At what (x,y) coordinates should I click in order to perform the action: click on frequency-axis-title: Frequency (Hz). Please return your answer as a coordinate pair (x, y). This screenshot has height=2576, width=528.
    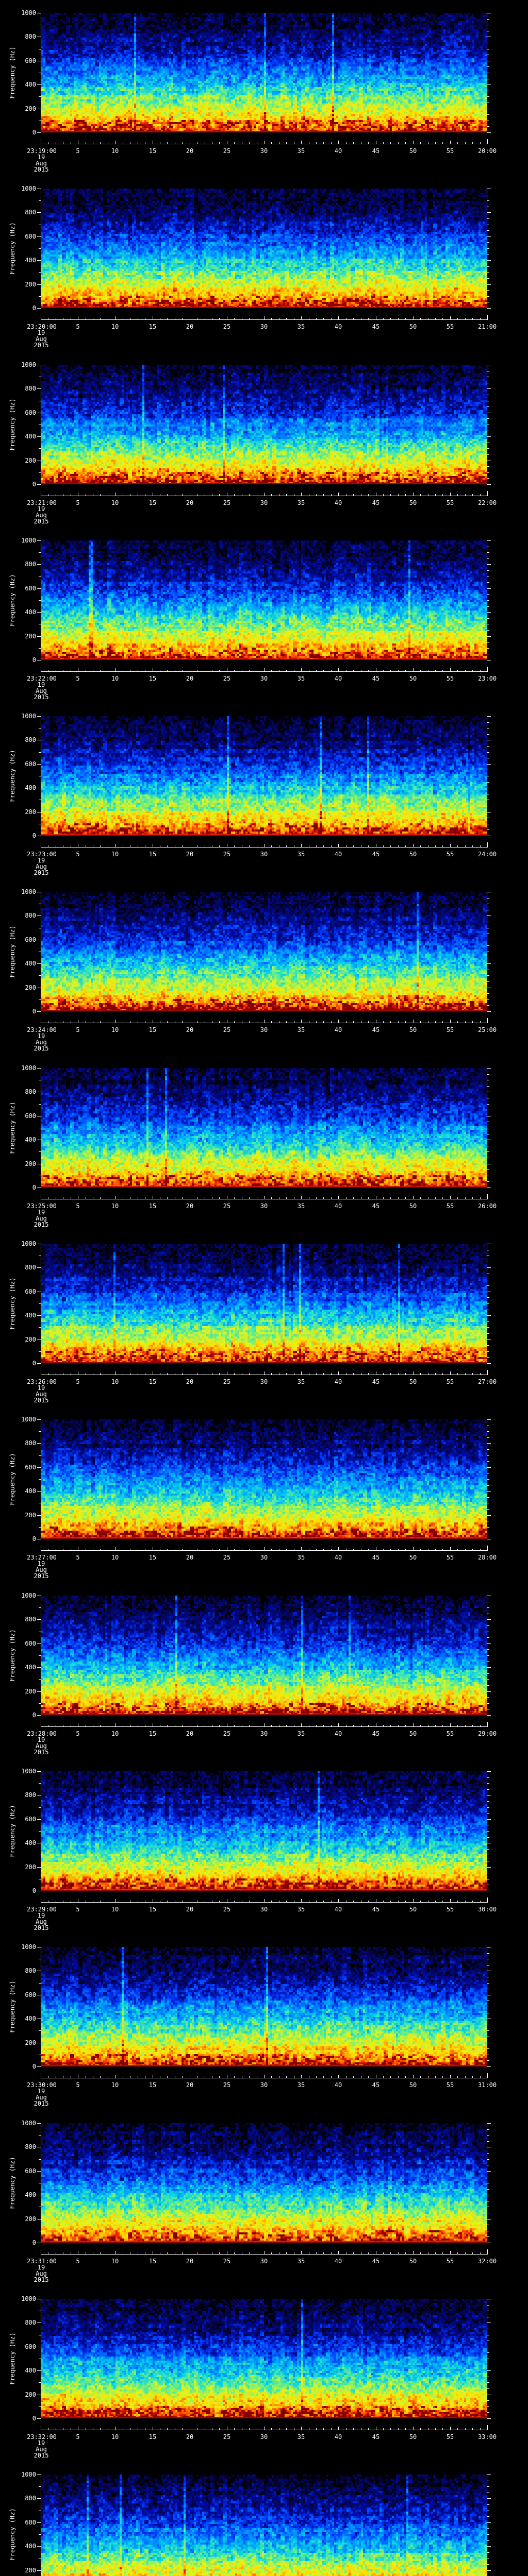
    Looking at the image, I should click on (12, 2183).